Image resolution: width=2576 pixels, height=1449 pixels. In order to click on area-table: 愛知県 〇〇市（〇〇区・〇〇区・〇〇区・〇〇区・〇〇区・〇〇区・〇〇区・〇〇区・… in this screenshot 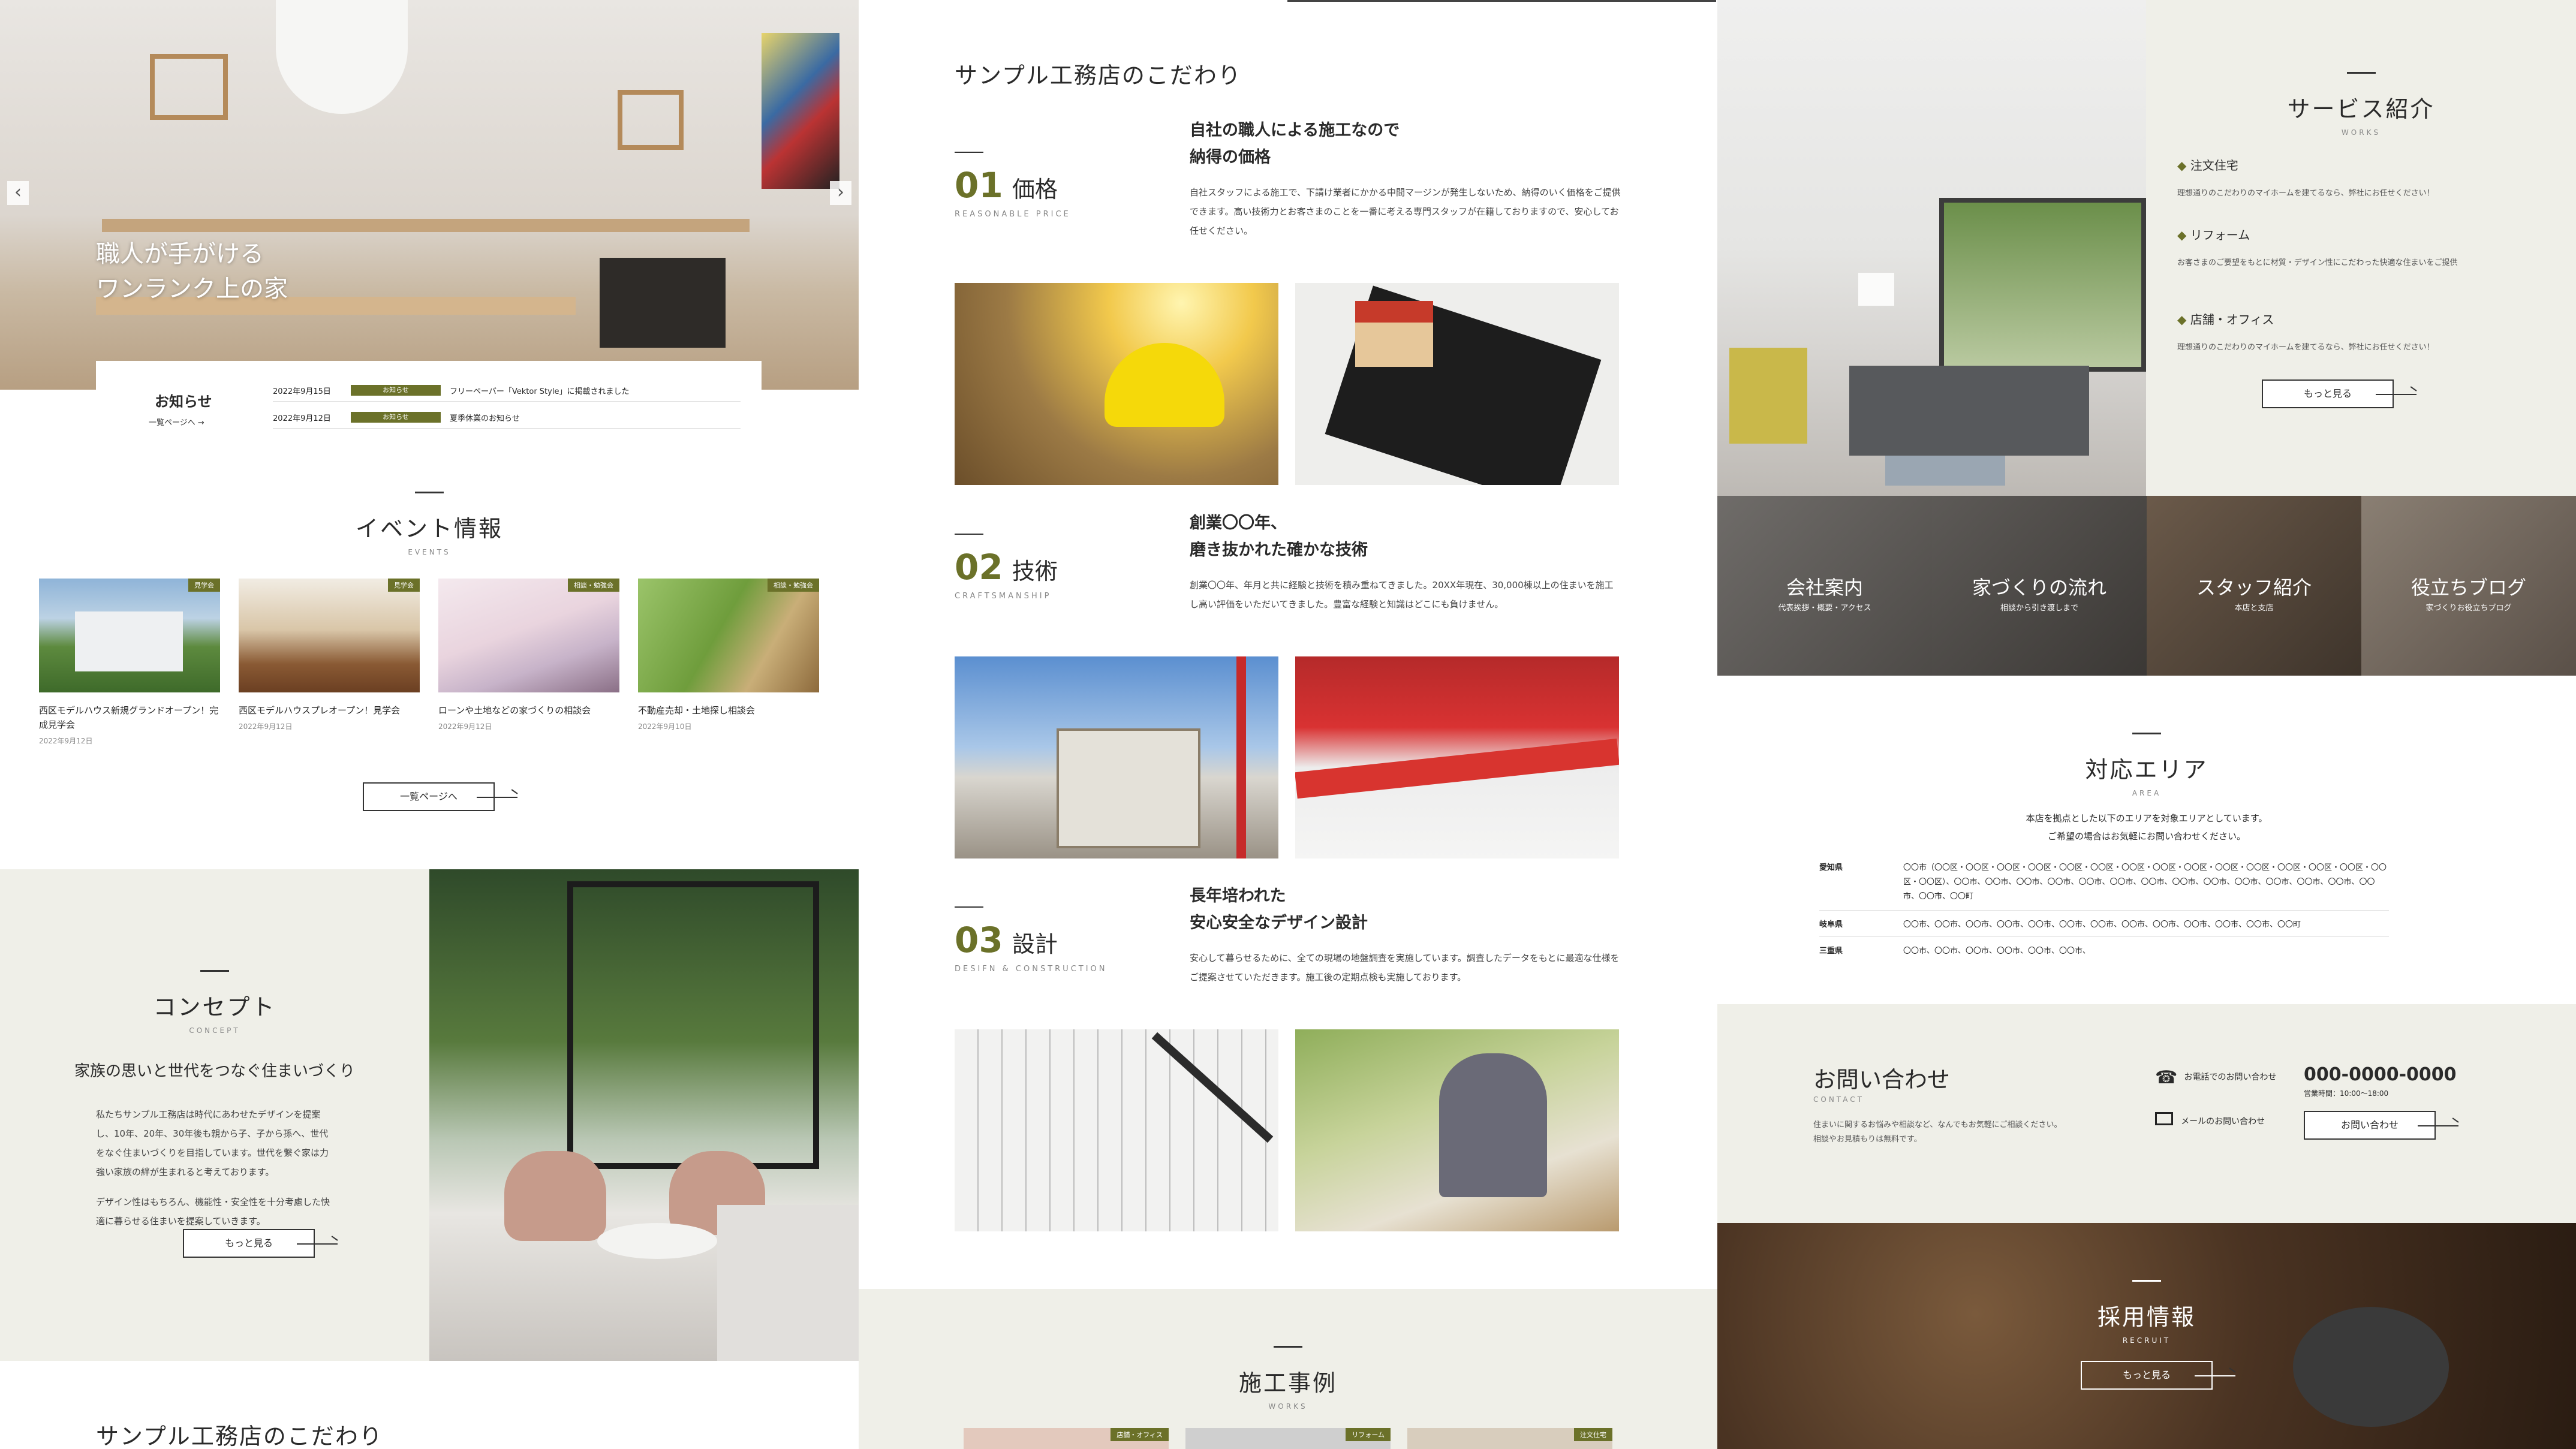, I will do `click(2104, 910)`.